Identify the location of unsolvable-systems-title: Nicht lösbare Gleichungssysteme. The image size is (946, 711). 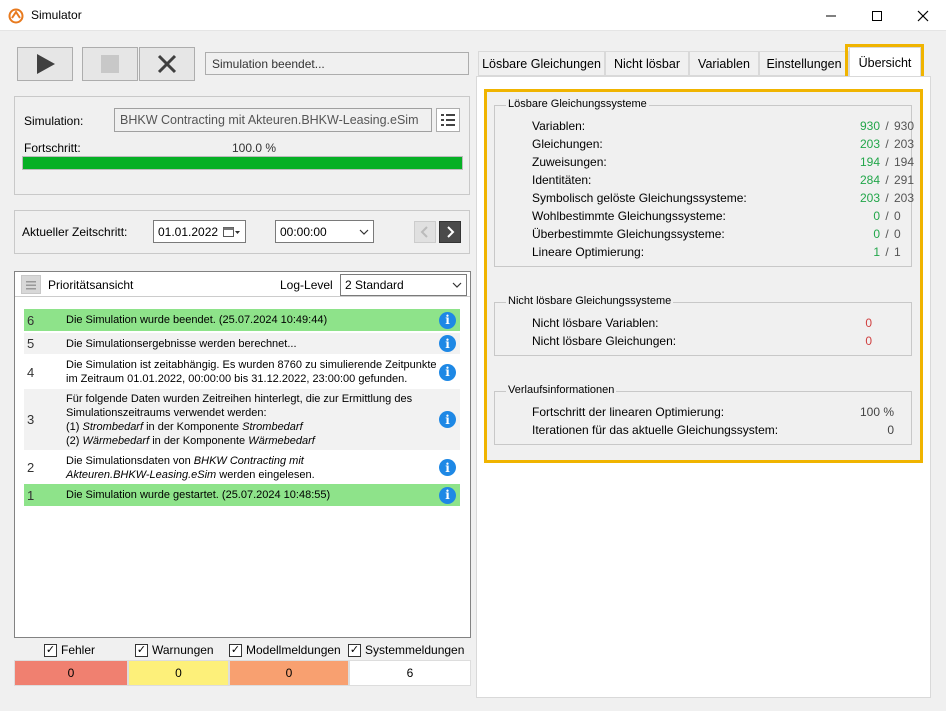
(590, 301).